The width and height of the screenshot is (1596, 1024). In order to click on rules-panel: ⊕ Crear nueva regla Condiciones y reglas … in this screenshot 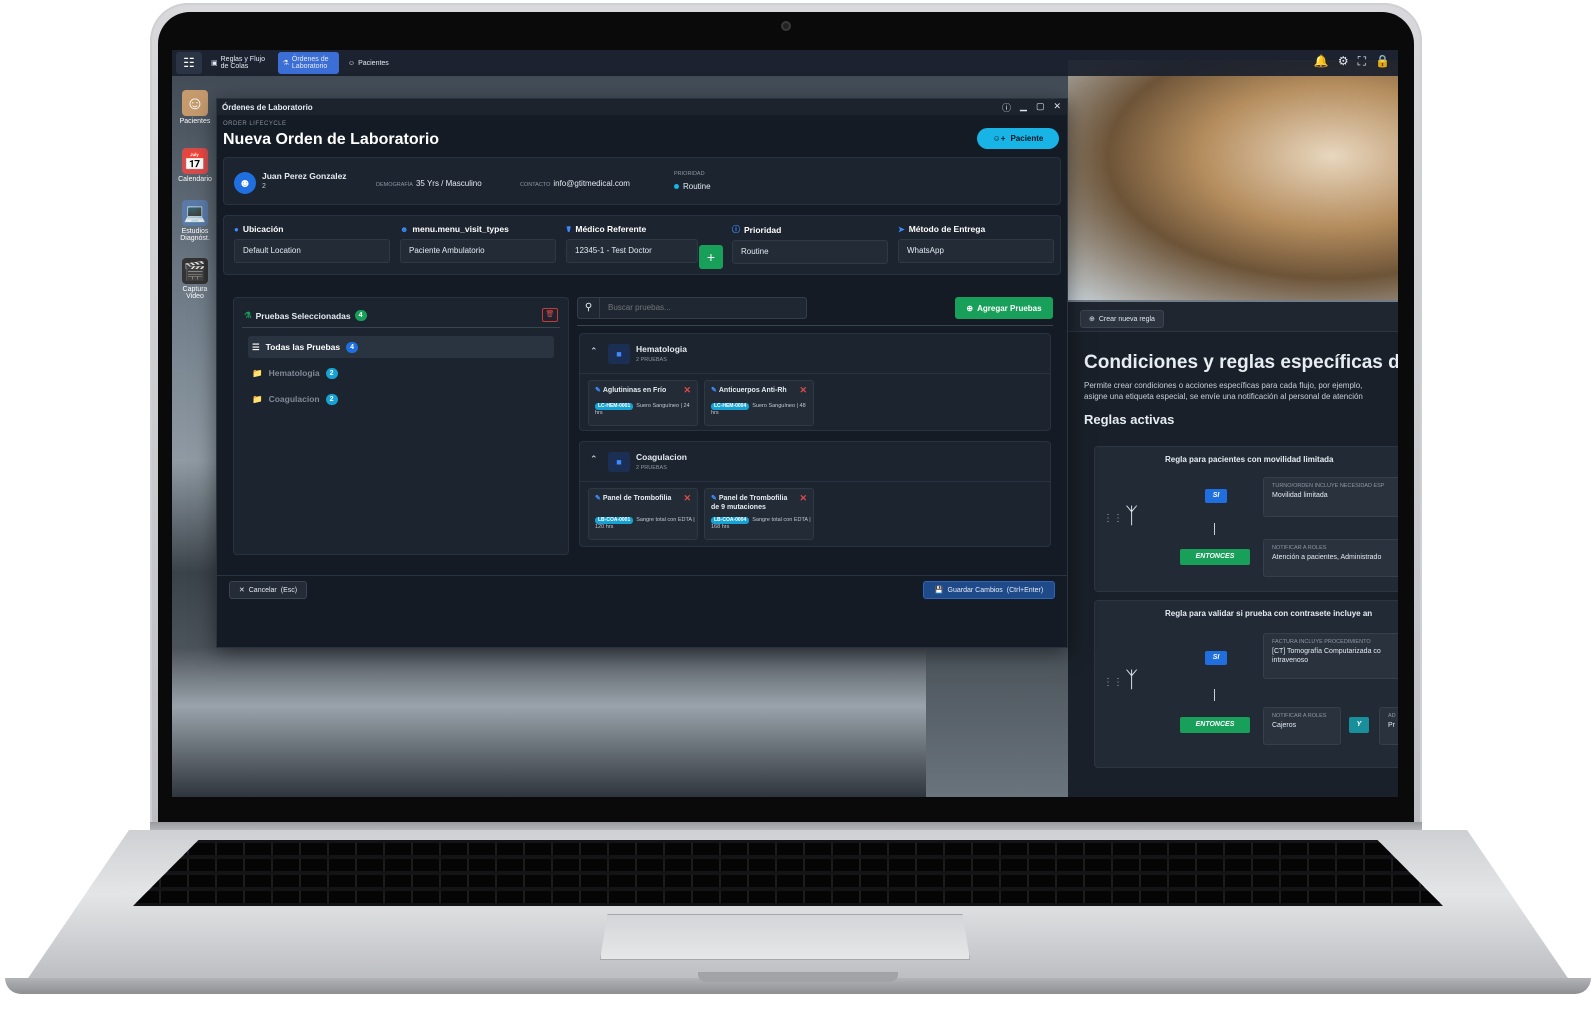, I will do `click(1233, 549)`.